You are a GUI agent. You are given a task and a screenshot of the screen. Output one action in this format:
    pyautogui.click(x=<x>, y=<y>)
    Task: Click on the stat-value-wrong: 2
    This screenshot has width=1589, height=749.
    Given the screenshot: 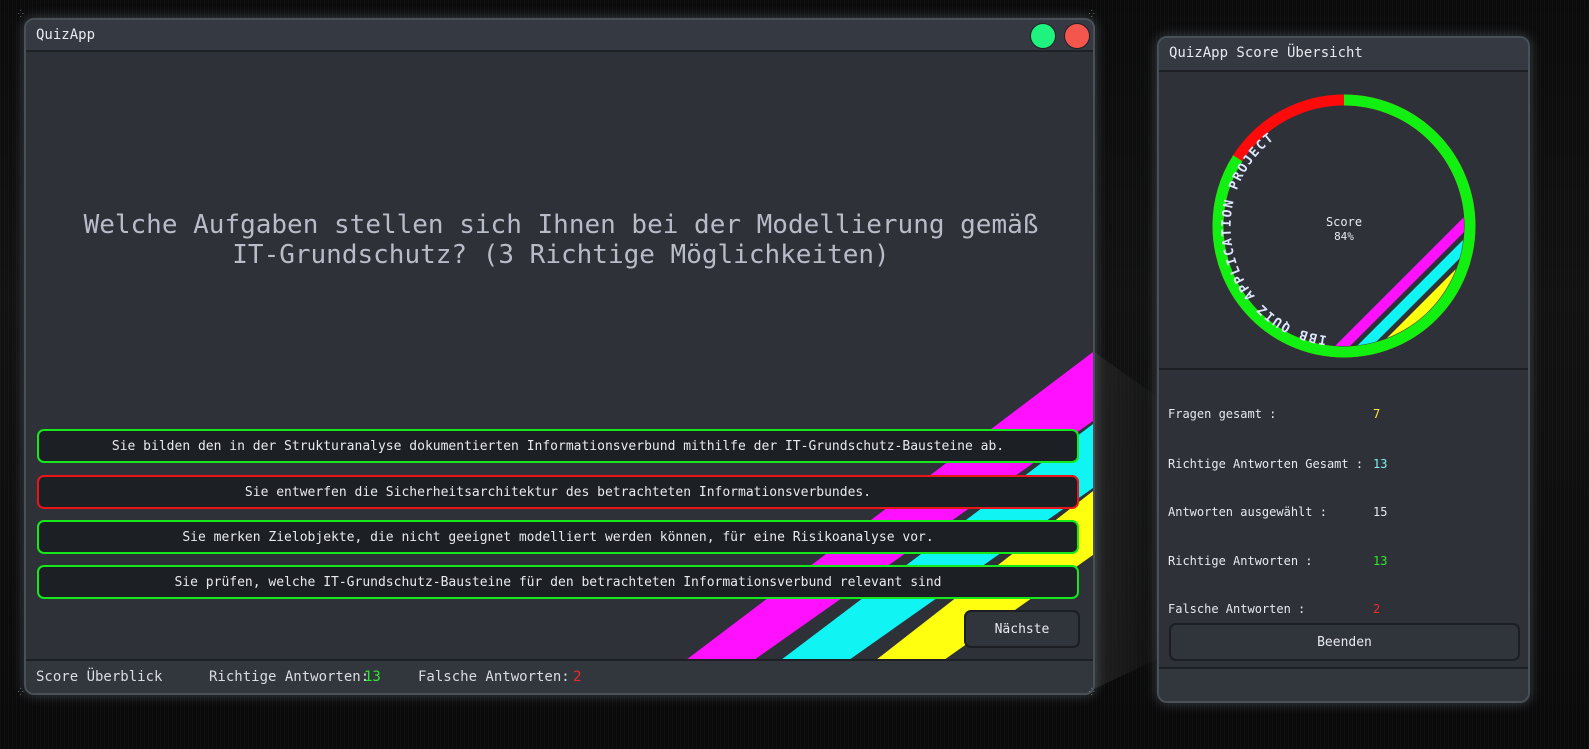 What is the action you would take?
    pyautogui.click(x=1377, y=609)
    